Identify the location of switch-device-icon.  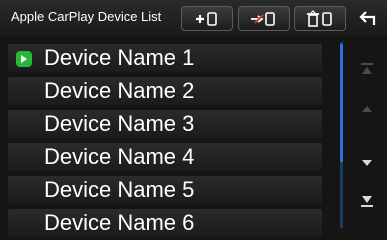
(263, 18).